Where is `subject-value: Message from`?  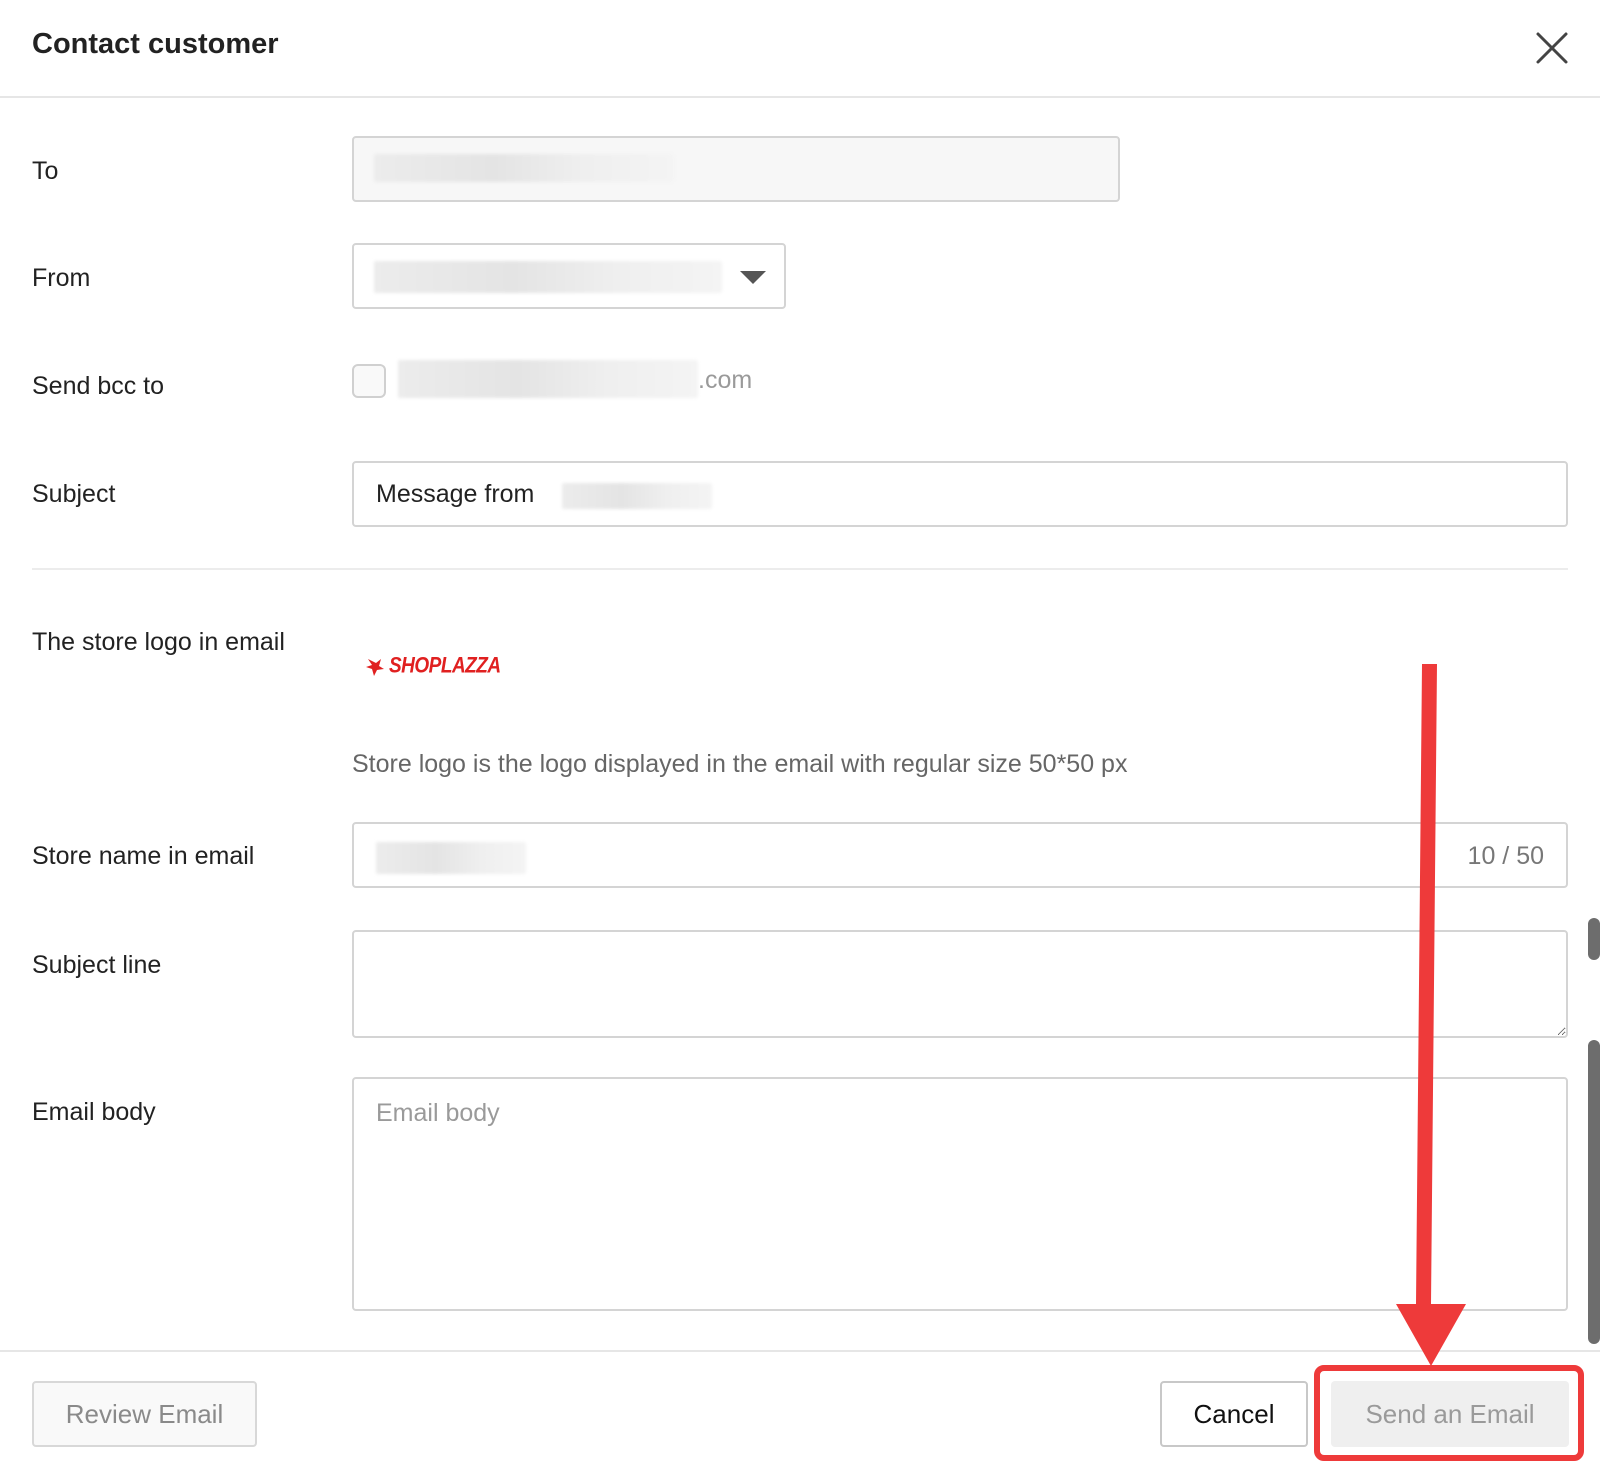
subject-value: Message from is located at coordinates (455, 494).